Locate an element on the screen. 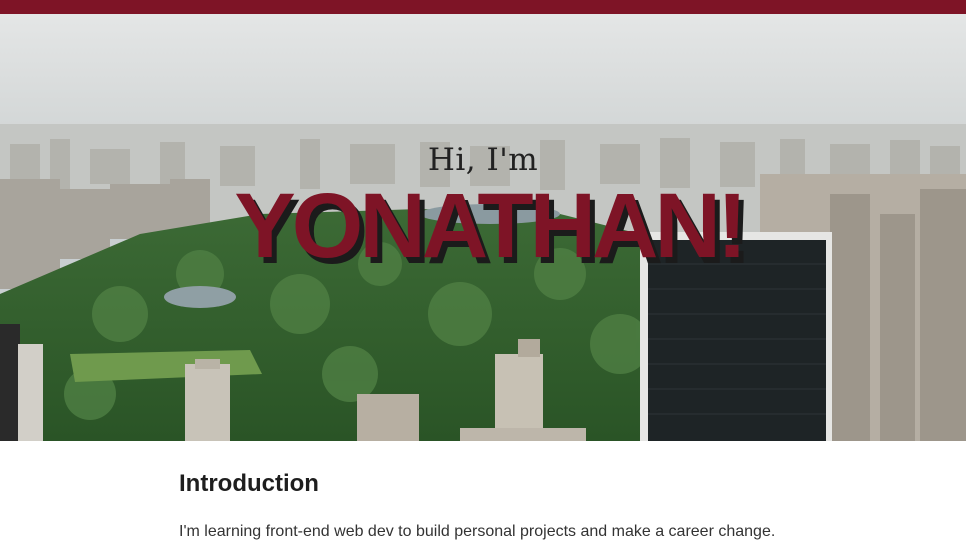  hero-name: YONATHAN! is located at coordinates (490, 226).